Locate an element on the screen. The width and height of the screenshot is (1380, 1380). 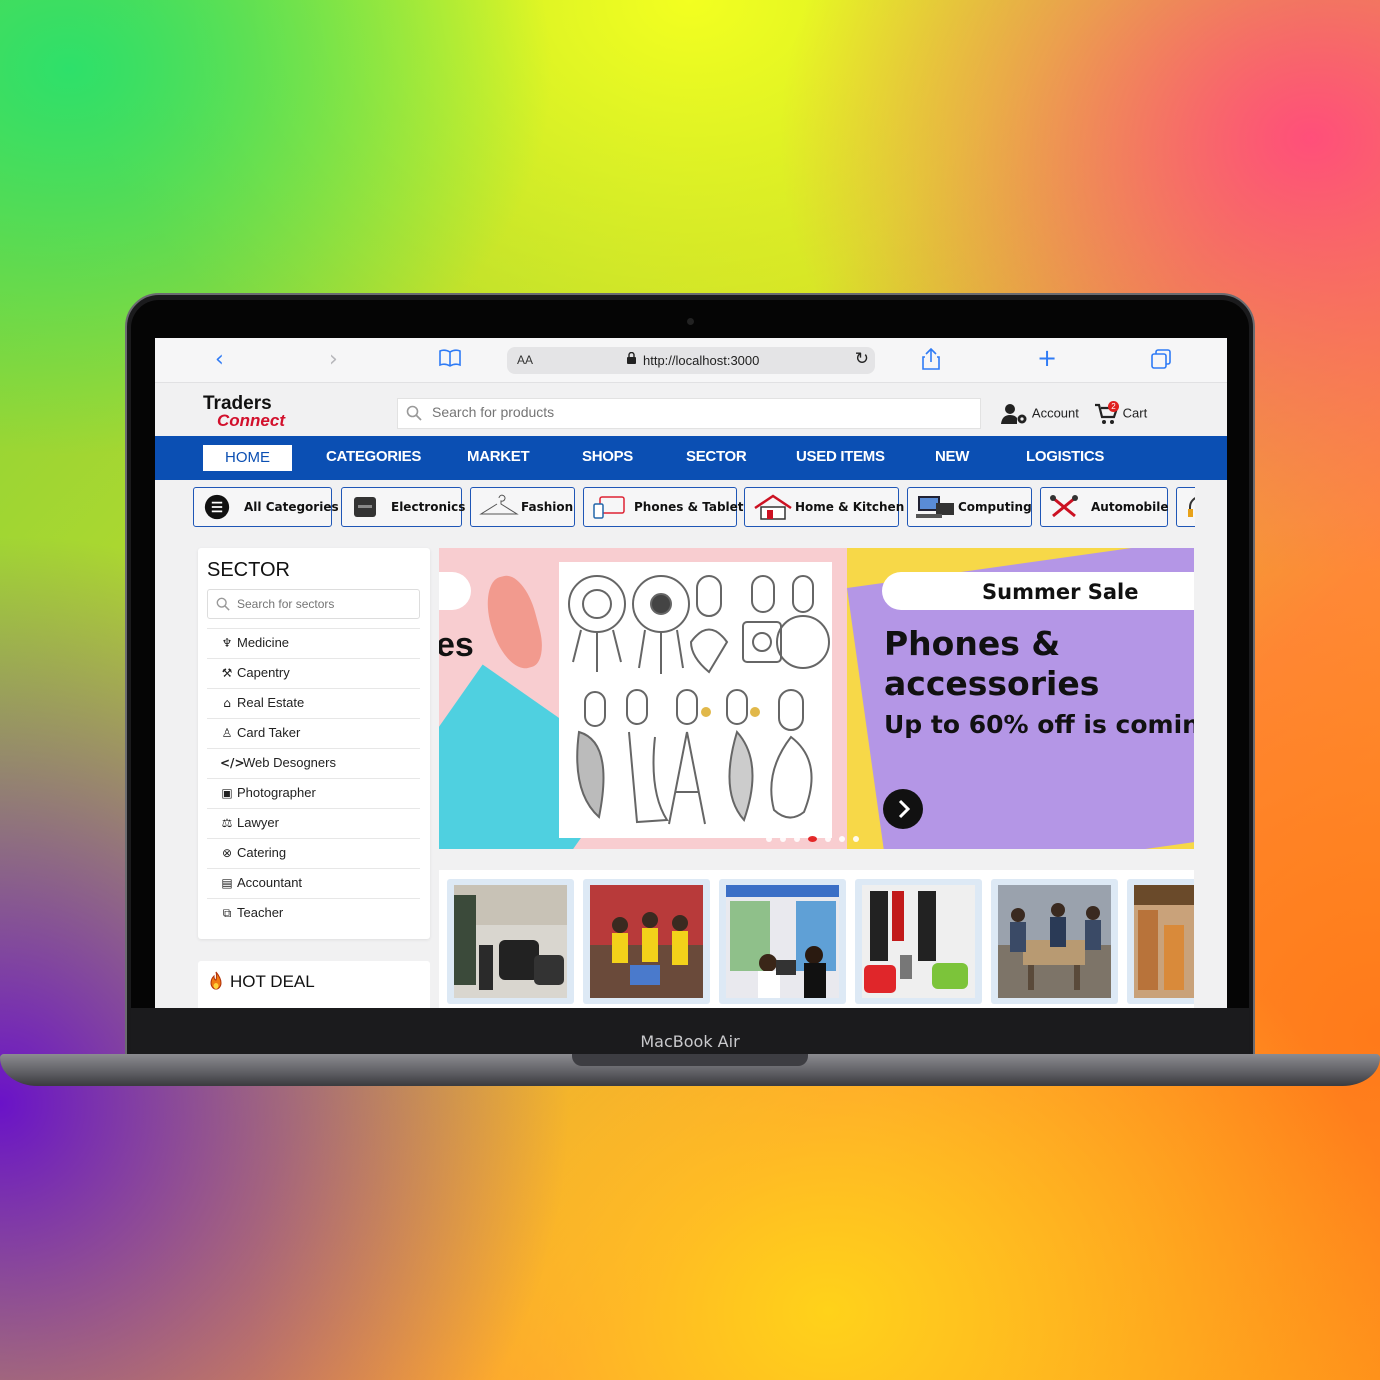
sector-item-label: Catering is located at coordinates (262, 852).